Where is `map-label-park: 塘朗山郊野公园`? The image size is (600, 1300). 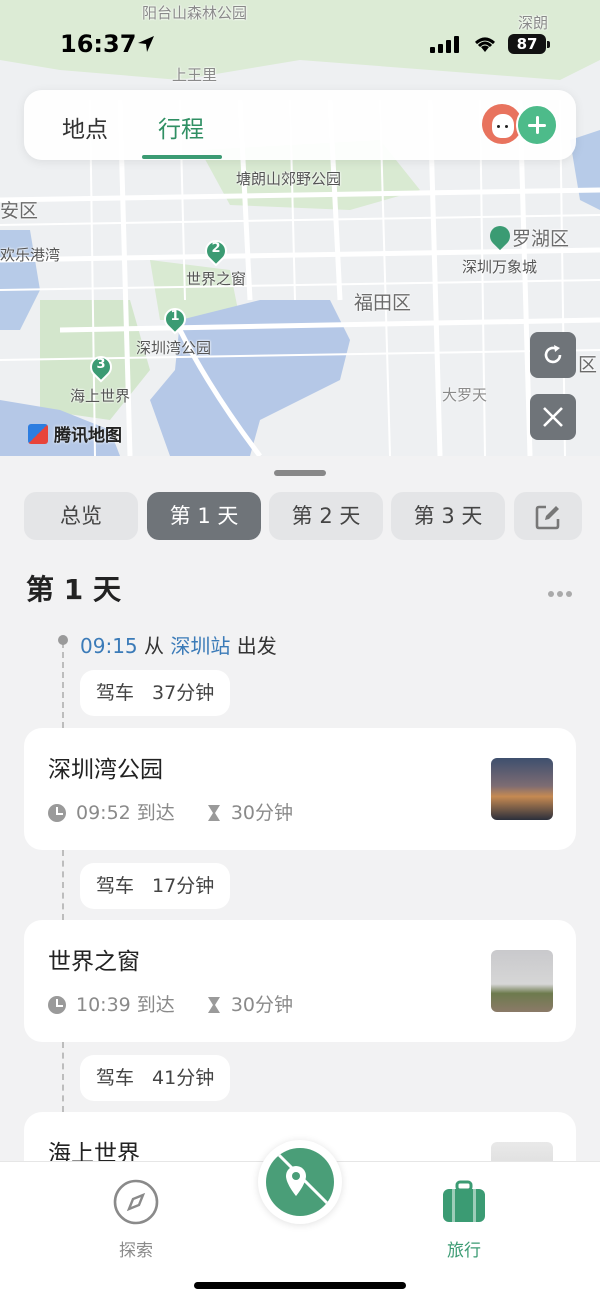
map-label-park: 塘朗山郊野公园 is located at coordinates (289, 179).